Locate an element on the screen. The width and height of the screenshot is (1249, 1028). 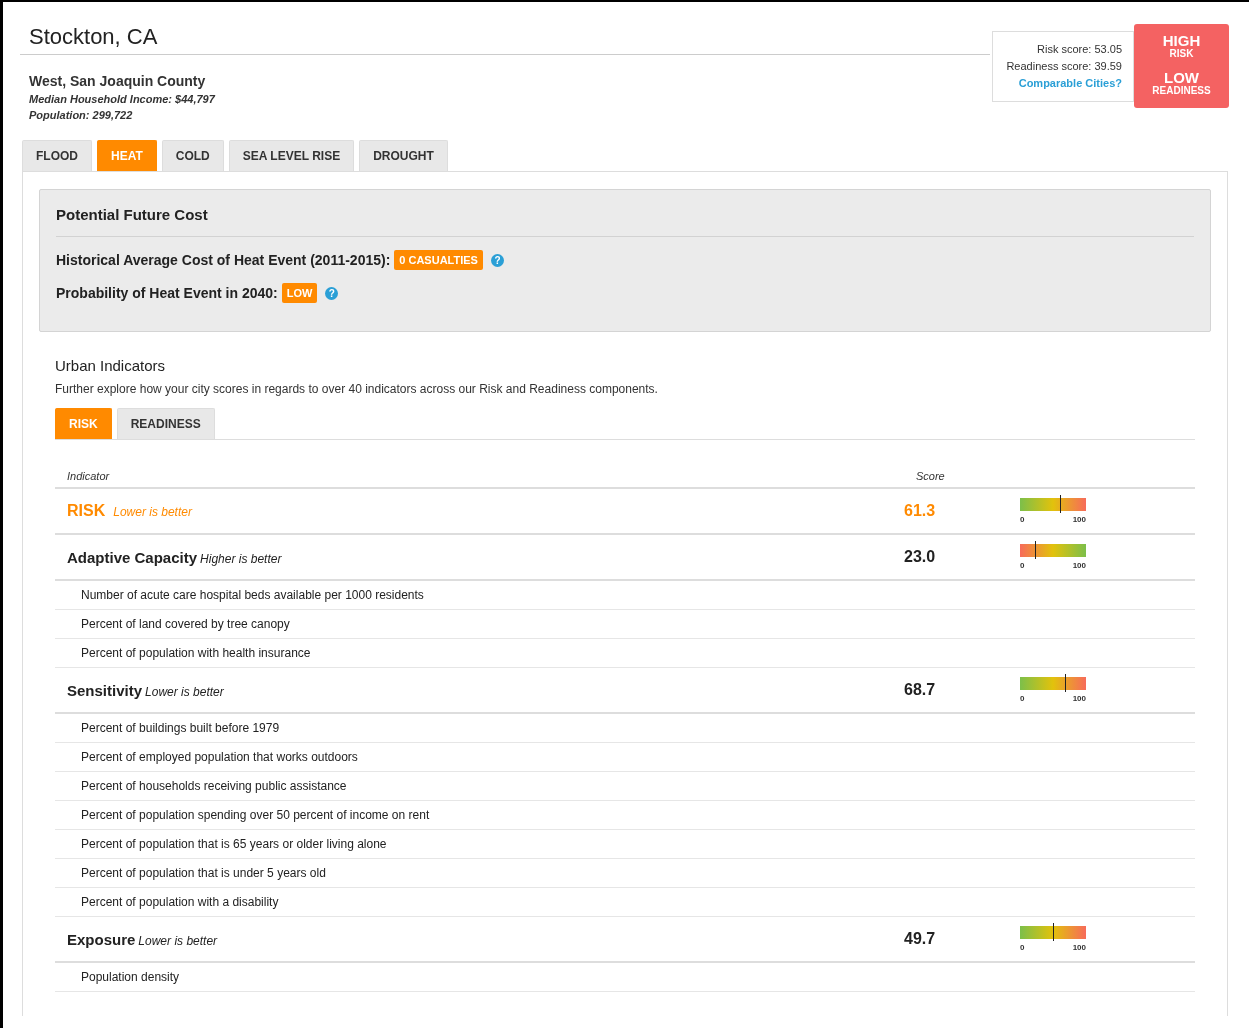
fact-label: Historical Average Cost of Heat Event (2011-2015): is located at coordinates (223, 260).